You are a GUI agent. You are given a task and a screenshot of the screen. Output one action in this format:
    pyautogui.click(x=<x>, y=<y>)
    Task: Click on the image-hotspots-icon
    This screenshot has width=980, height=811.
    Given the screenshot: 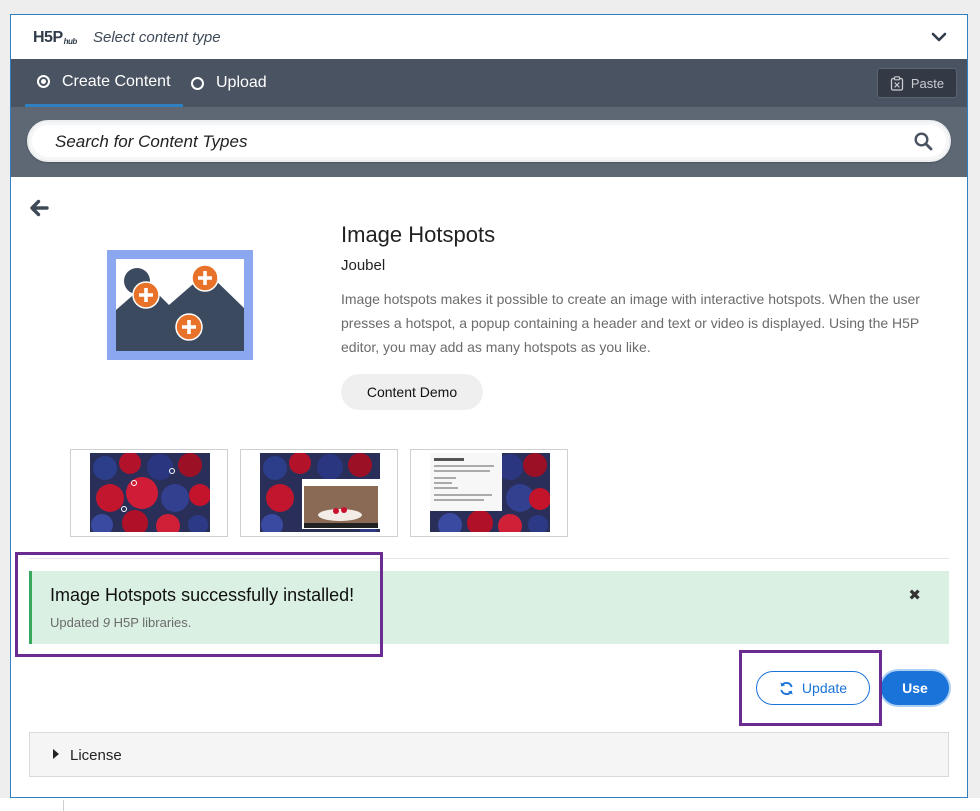 What is the action you would take?
    pyautogui.click(x=180, y=305)
    